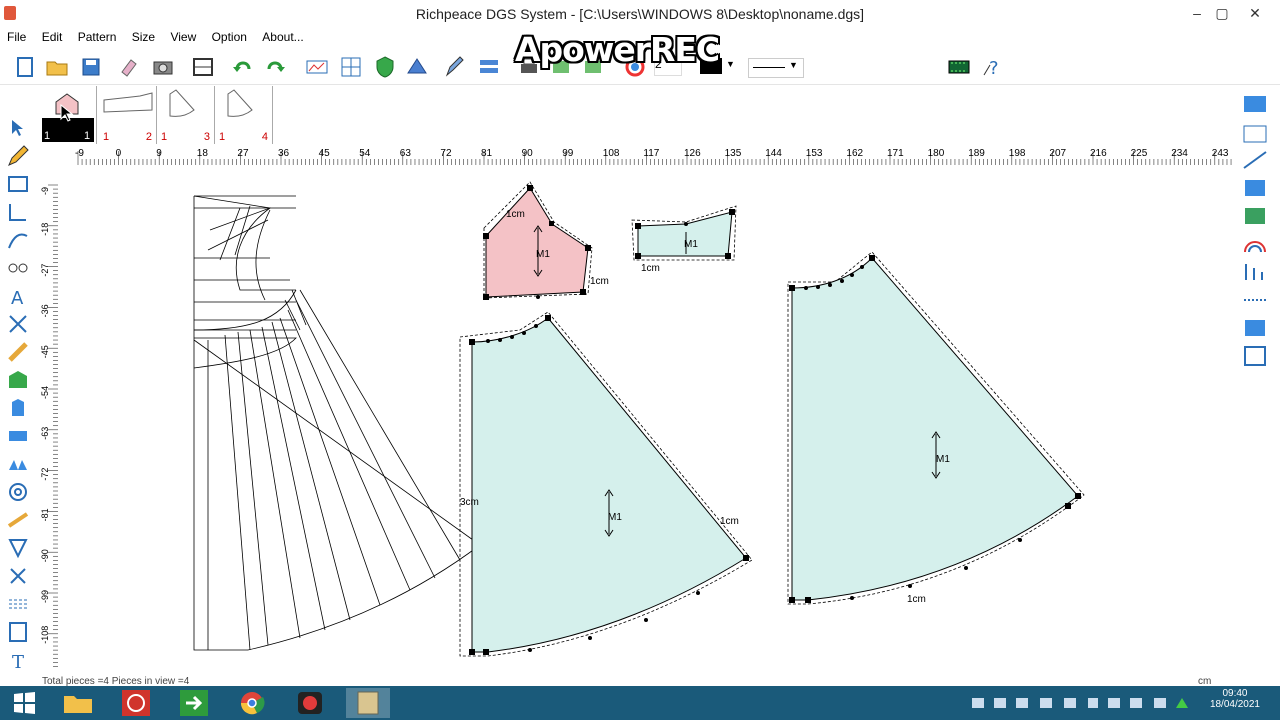  What do you see at coordinates (490, 68) in the screenshot?
I see `layers-icon` at bounding box center [490, 68].